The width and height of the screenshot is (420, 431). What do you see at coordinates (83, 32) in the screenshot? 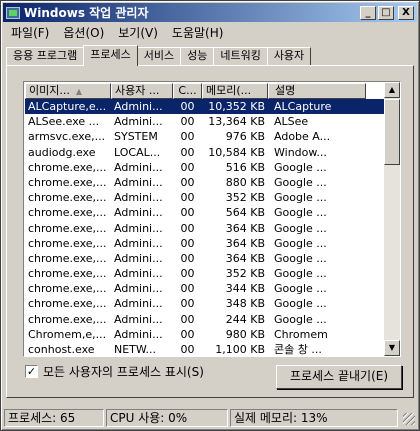
I see `menu-options: 옵션(O)` at bounding box center [83, 32].